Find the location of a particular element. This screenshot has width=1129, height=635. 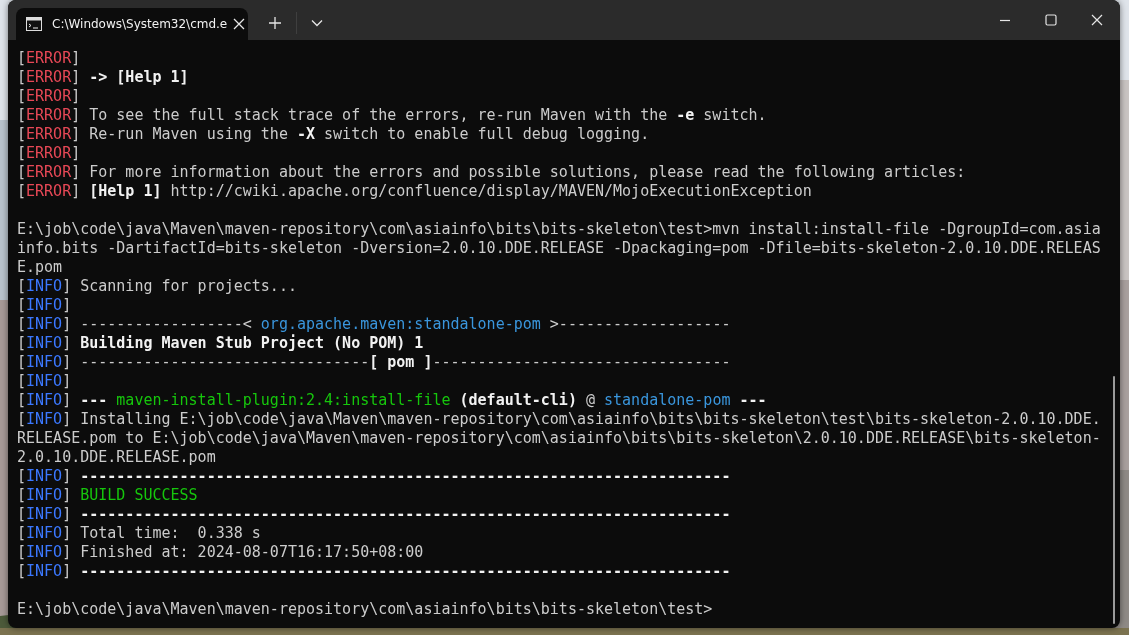

plus-icon is located at coordinates (275, 23).